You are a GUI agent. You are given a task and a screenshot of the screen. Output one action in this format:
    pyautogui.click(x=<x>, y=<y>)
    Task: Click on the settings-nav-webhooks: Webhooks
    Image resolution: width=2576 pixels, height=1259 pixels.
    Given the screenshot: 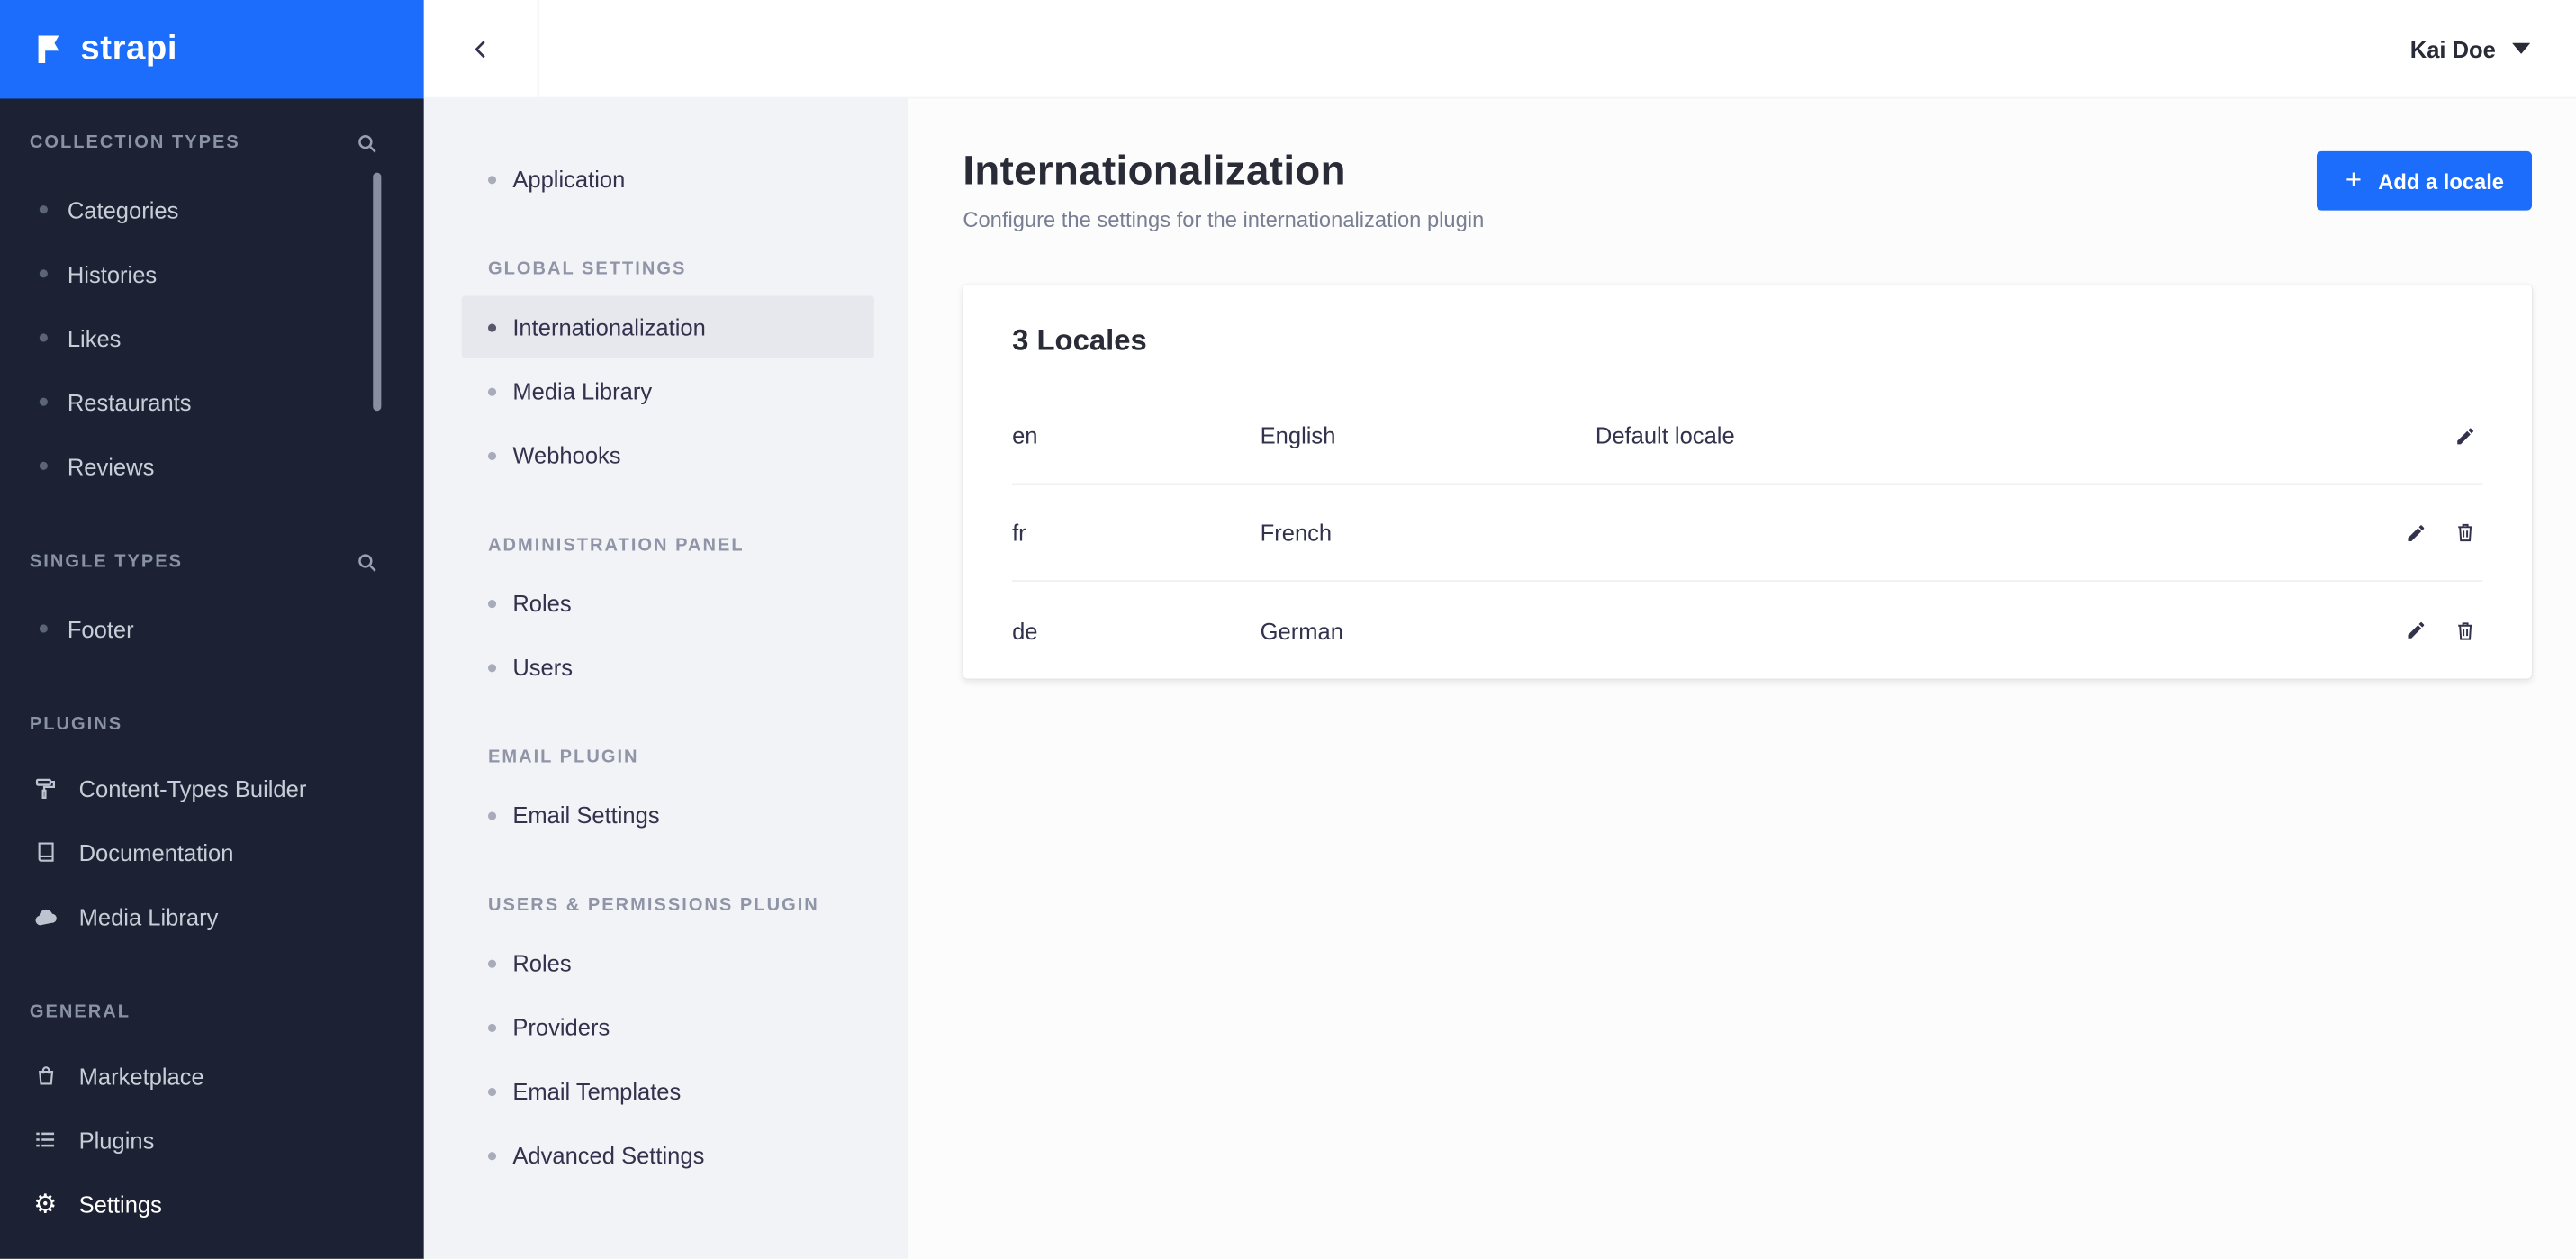 What is the action you would take?
    pyautogui.click(x=668, y=455)
    